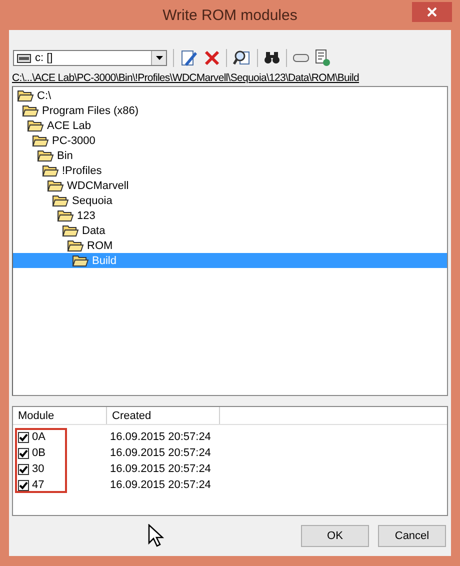 The width and height of the screenshot is (460, 566). Describe the element at coordinates (212, 58) in the screenshot. I see `delete-icon` at that location.